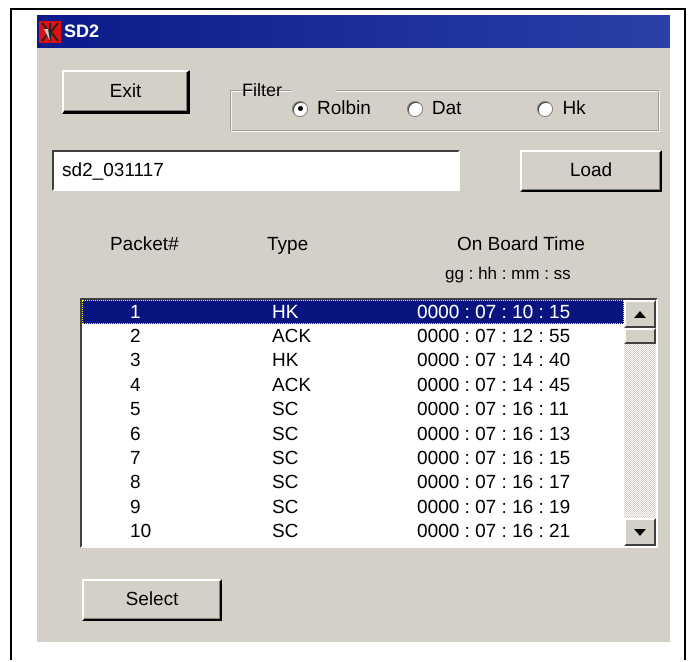  I want to click on scrollbar, so click(640, 423).